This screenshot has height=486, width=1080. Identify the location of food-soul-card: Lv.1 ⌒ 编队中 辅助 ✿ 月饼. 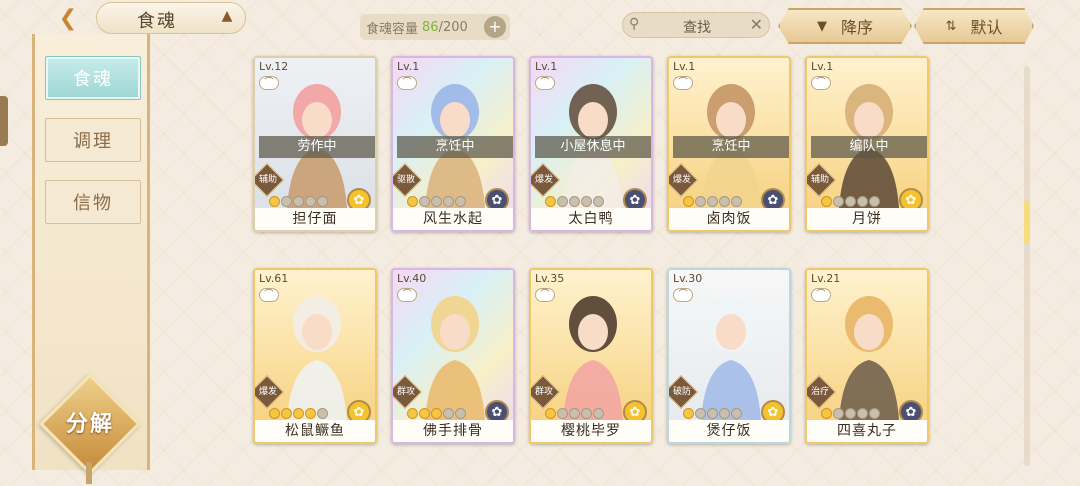
(867, 144).